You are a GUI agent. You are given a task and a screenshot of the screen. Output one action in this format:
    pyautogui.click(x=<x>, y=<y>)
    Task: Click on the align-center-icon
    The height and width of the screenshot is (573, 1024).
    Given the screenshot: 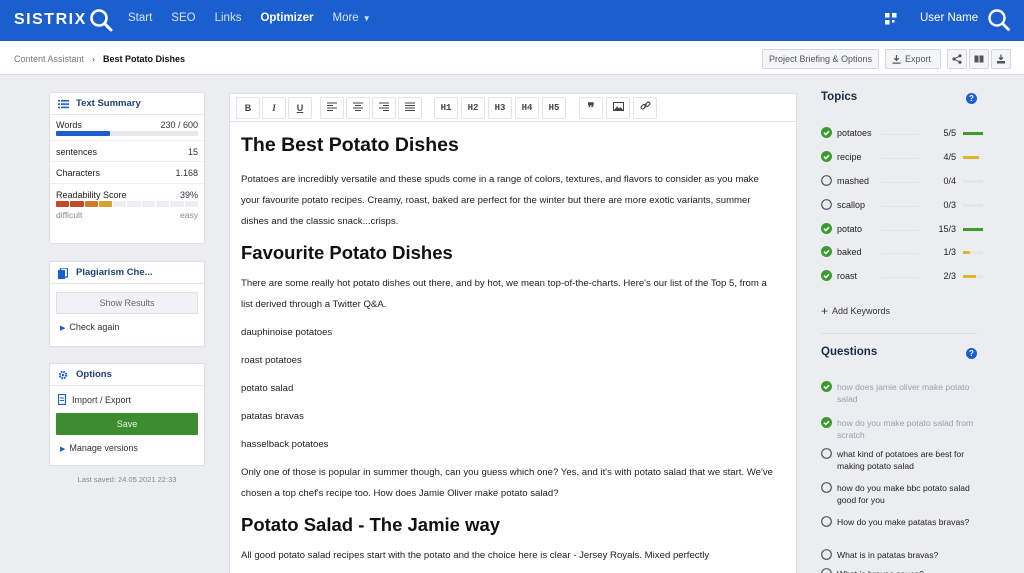 What is the action you would take?
    pyautogui.click(x=358, y=107)
    